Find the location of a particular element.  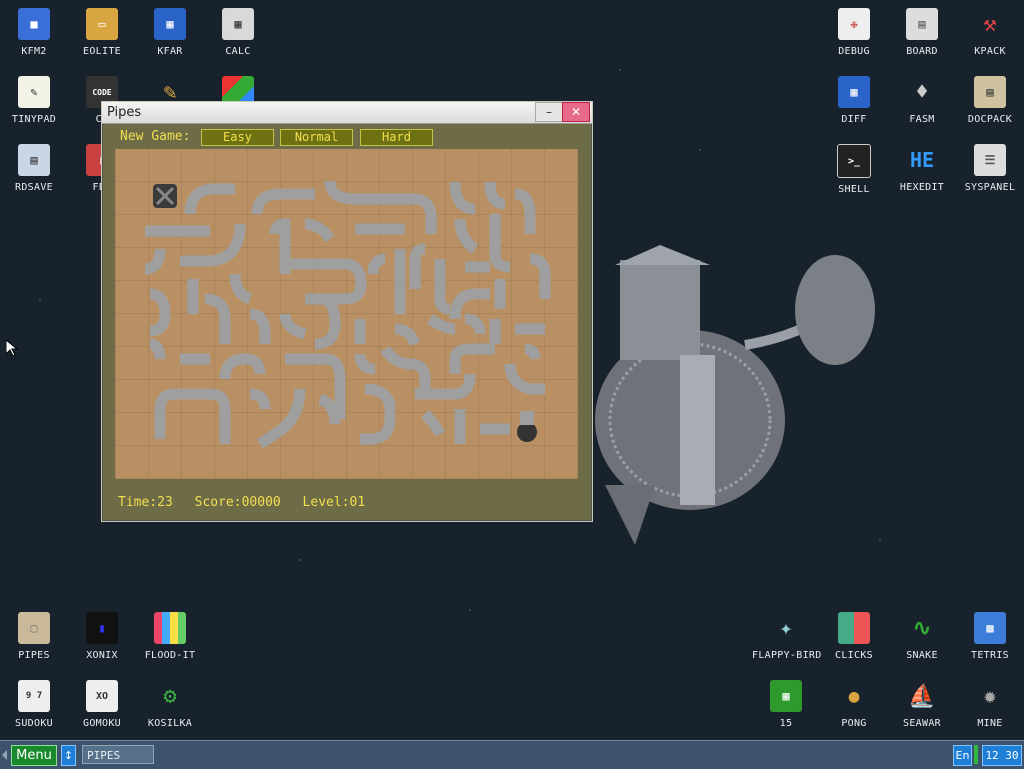

desktop-icon-syspanel: ☰ SYSPANEL is located at coordinates (990, 164).